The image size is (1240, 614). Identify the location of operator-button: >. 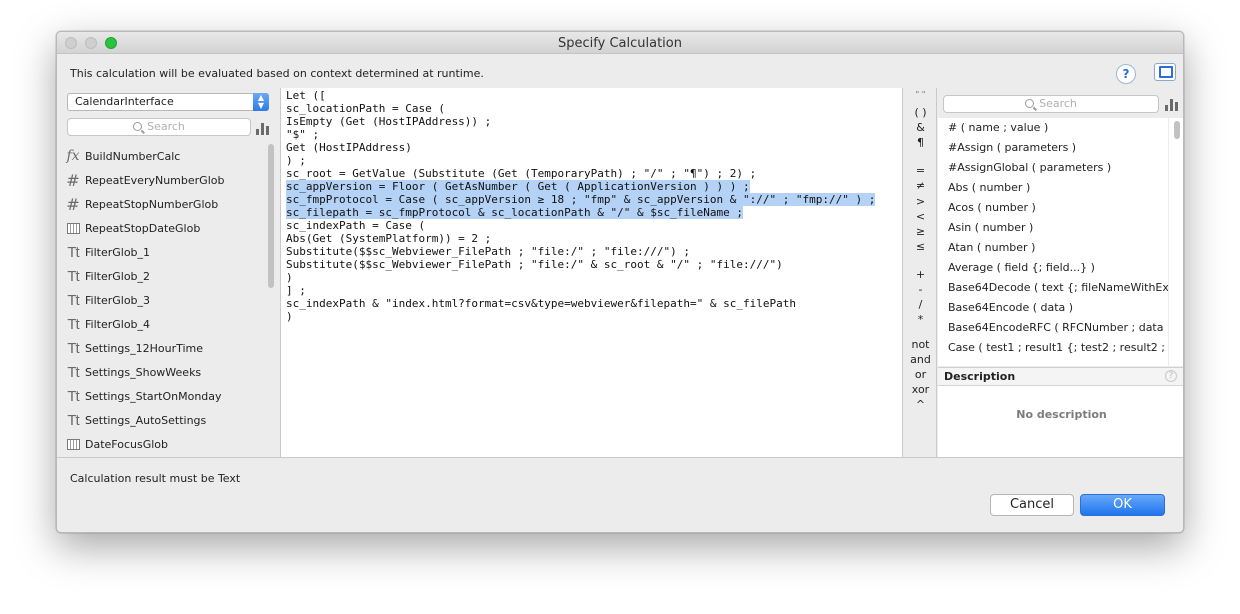
(920, 201).